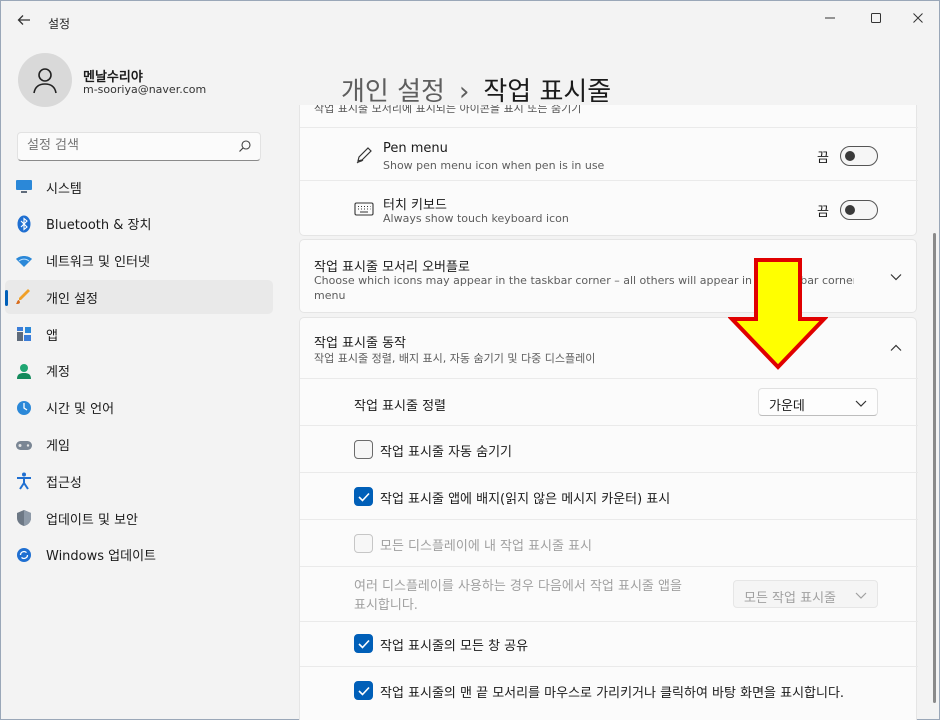 This screenshot has height=720, width=940. Describe the element at coordinates (486, 546) in the screenshot. I see `all-displays-label: 모든 디스플레이에 내 작업 표시줄 표시` at that location.